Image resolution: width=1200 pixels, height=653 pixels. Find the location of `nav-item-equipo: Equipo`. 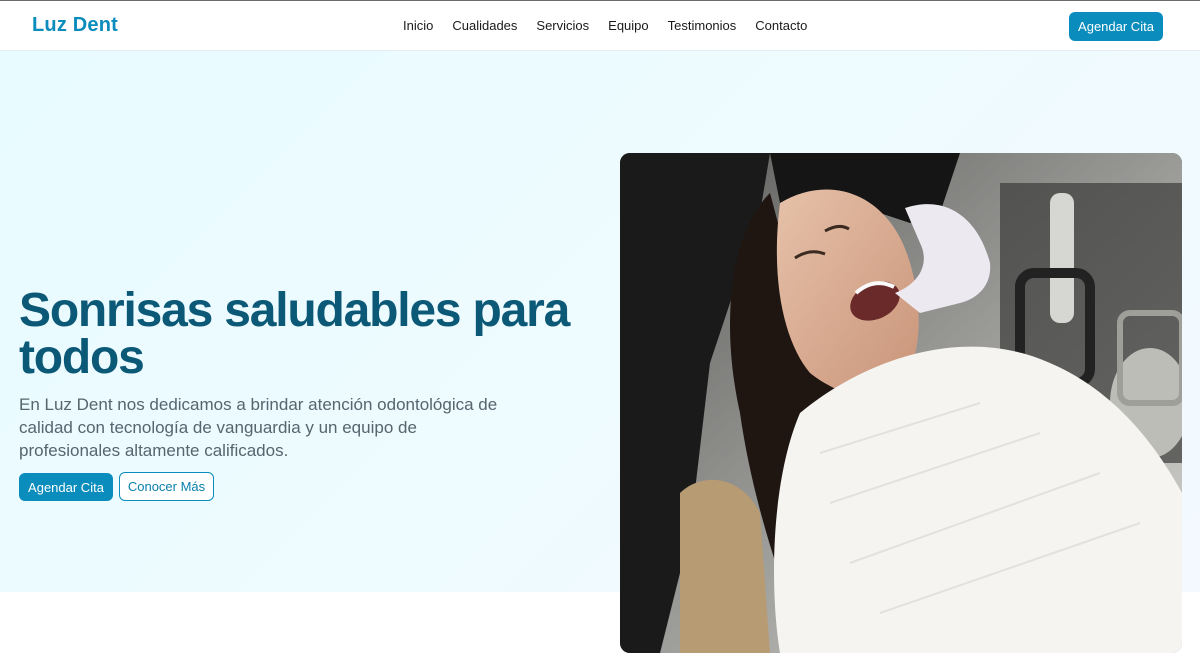

nav-item-equipo: Equipo is located at coordinates (628, 25).